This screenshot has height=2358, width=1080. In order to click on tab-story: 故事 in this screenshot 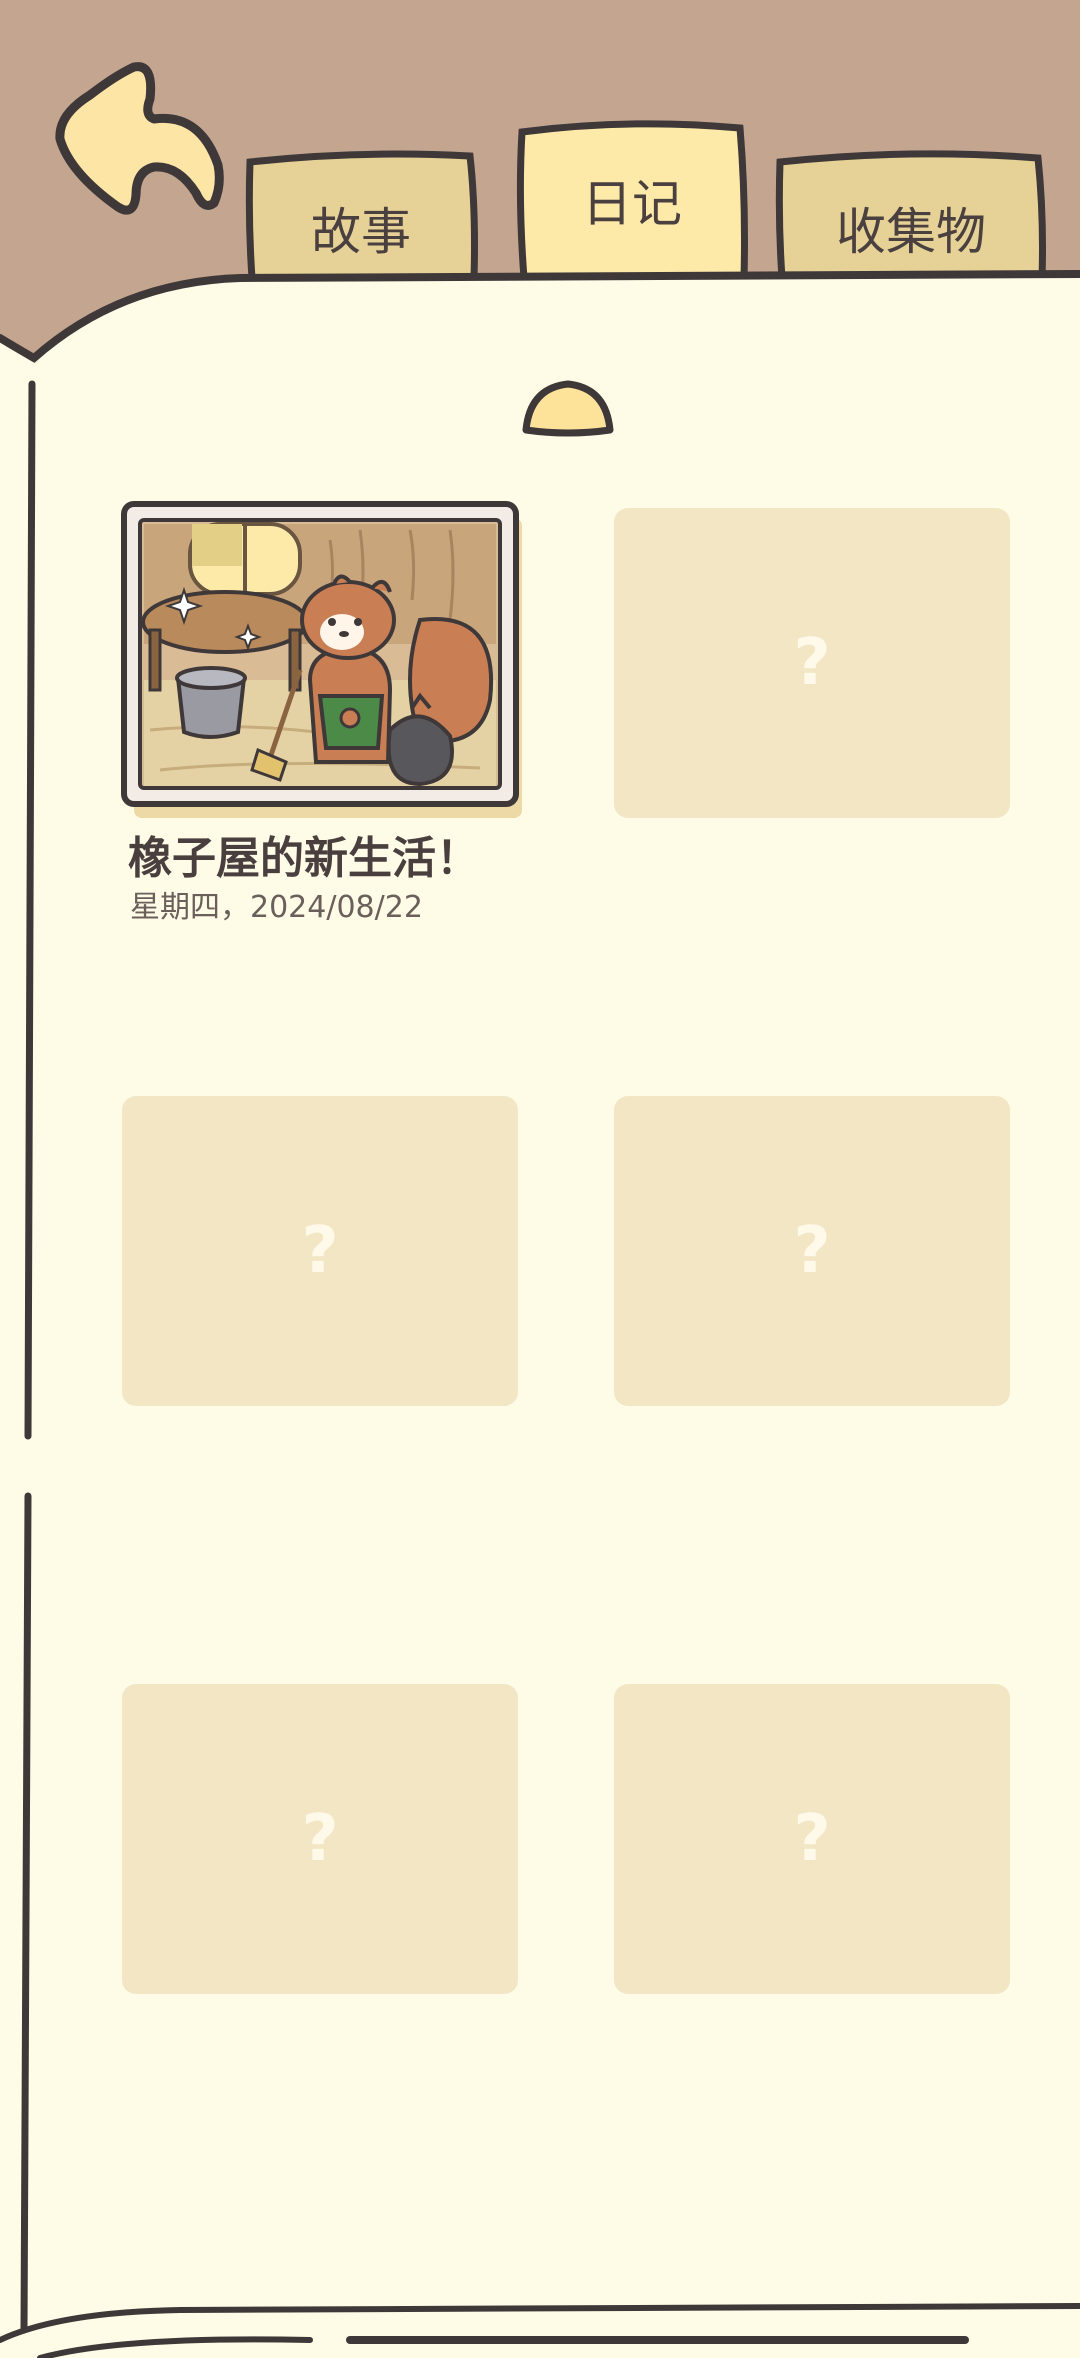, I will do `click(361, 210)`.